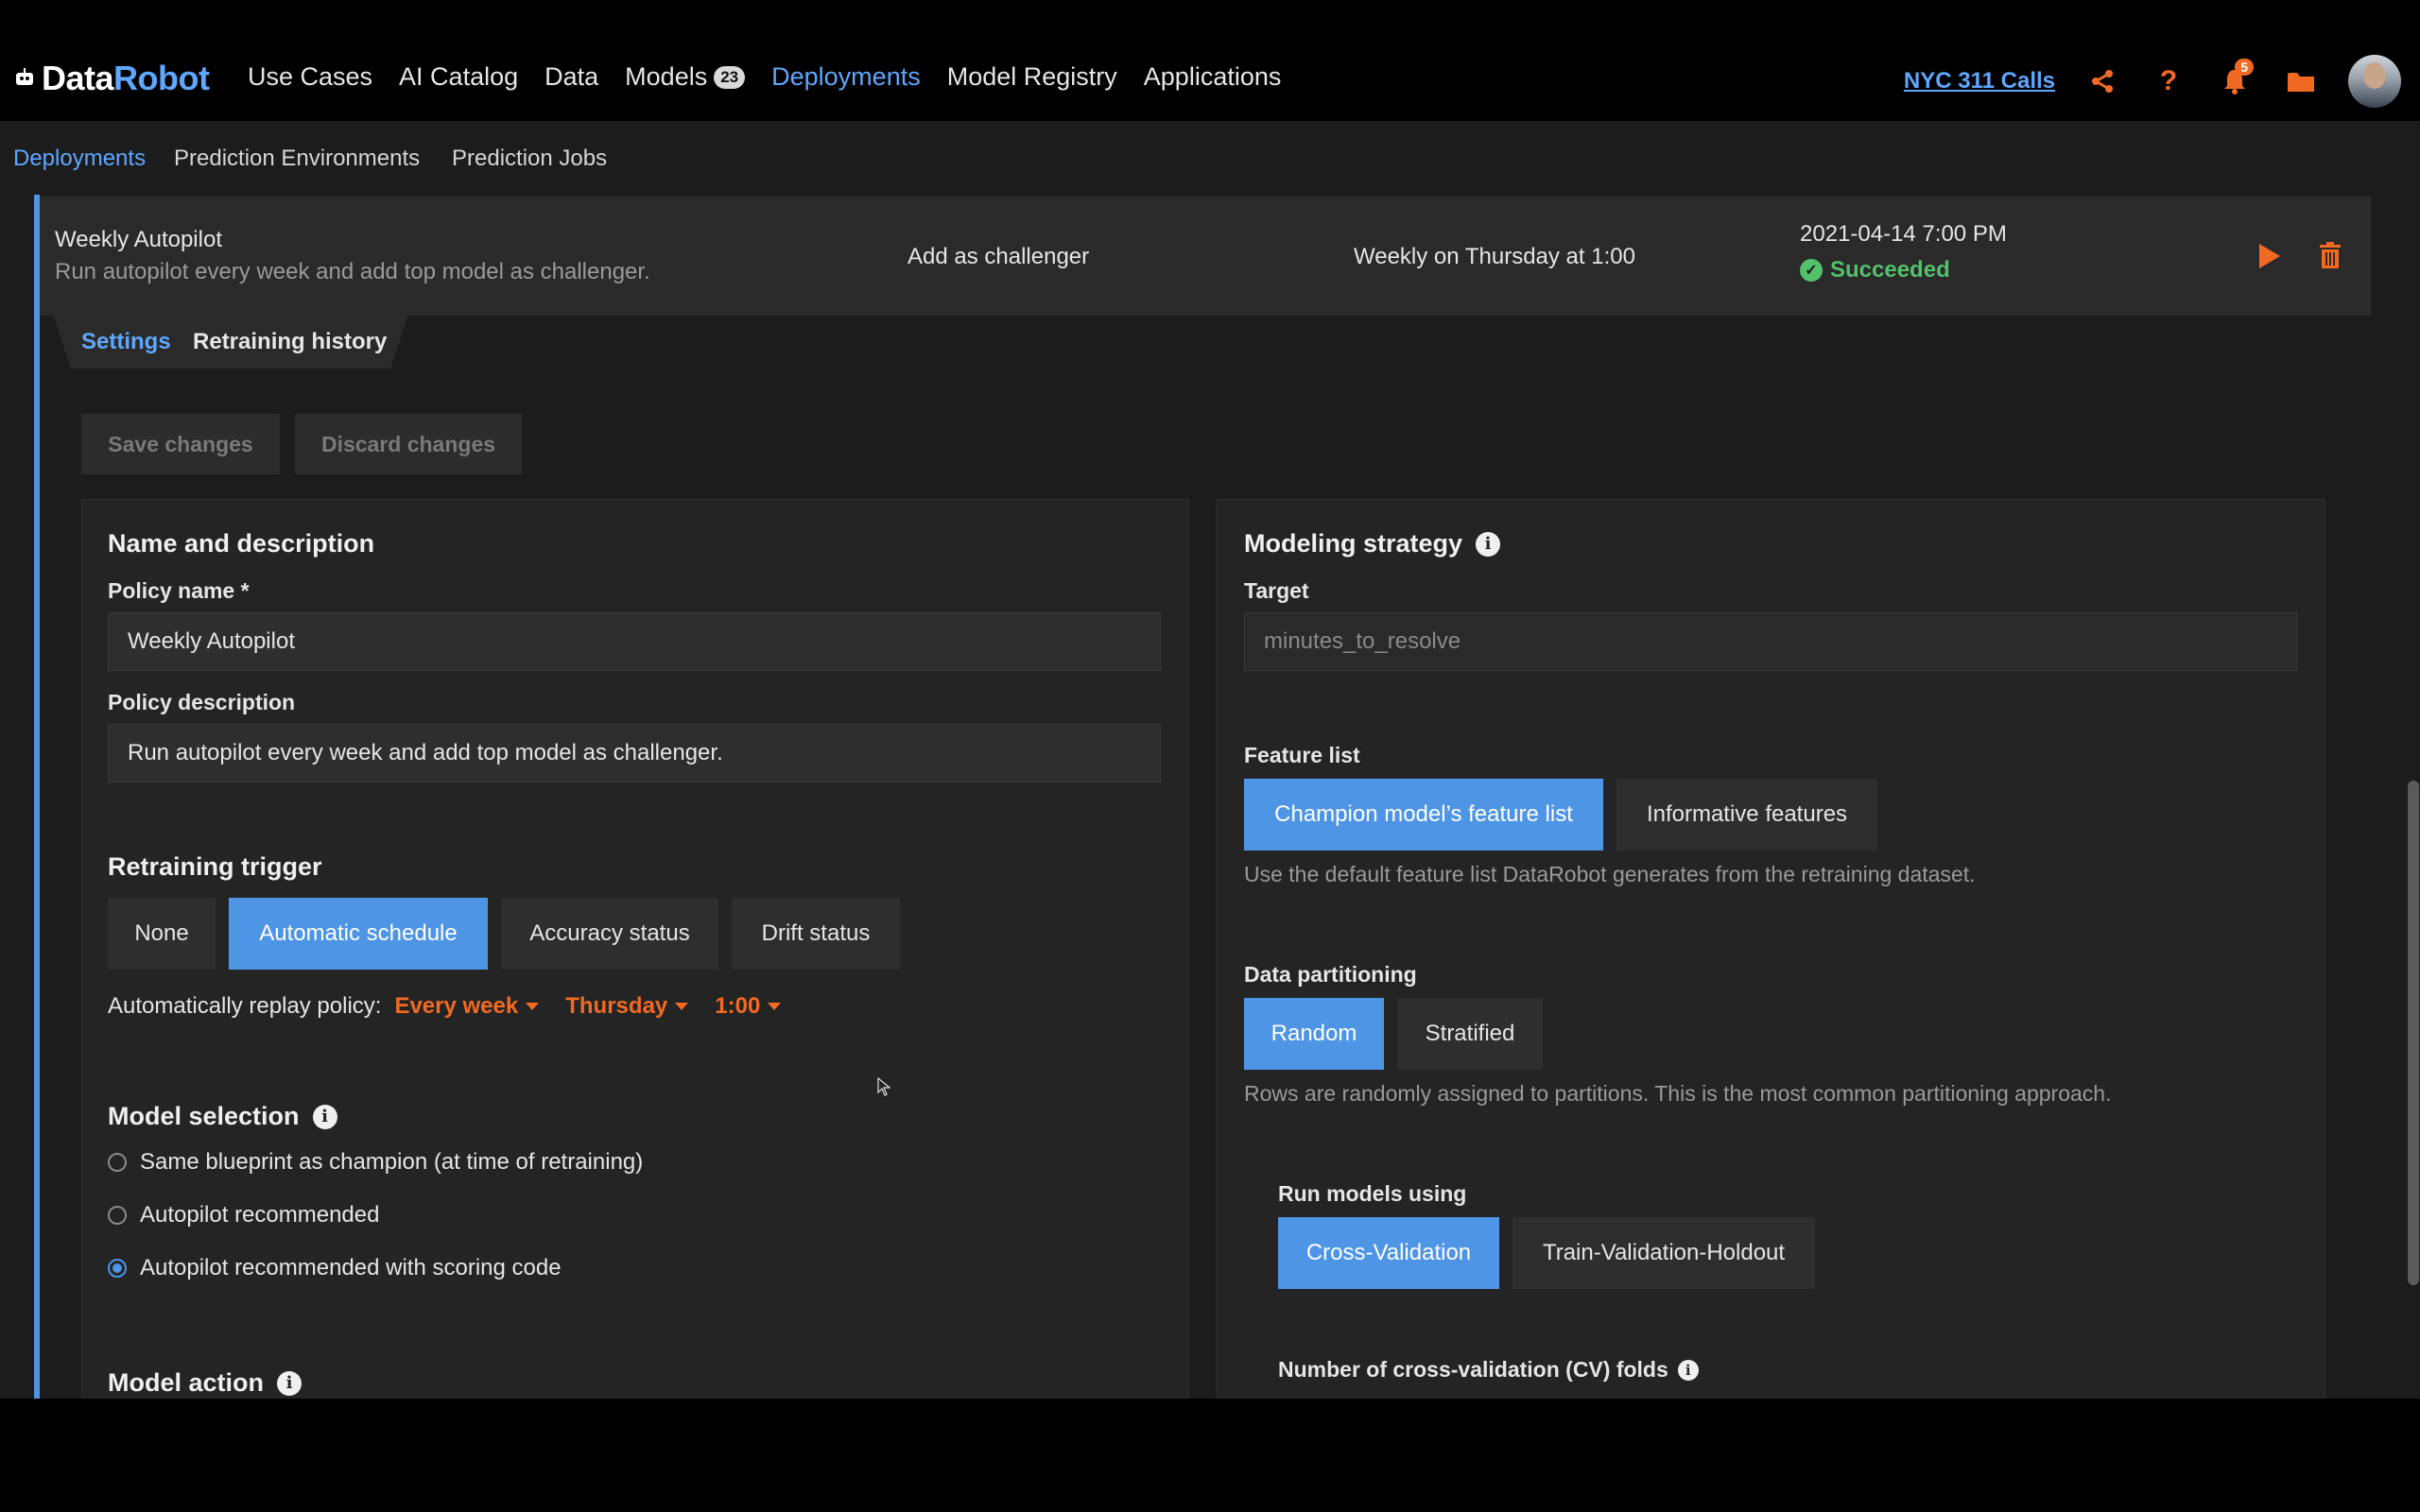  I want to click on trigger-drift-status: Drift status, so click(816, 934).